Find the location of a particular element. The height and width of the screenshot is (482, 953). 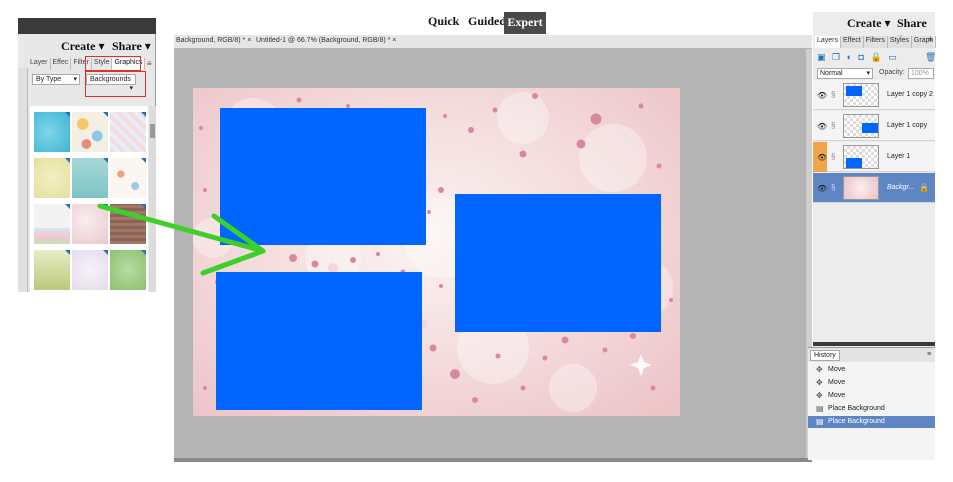

tab-layers: Layers is located at coordinates (828, 42).